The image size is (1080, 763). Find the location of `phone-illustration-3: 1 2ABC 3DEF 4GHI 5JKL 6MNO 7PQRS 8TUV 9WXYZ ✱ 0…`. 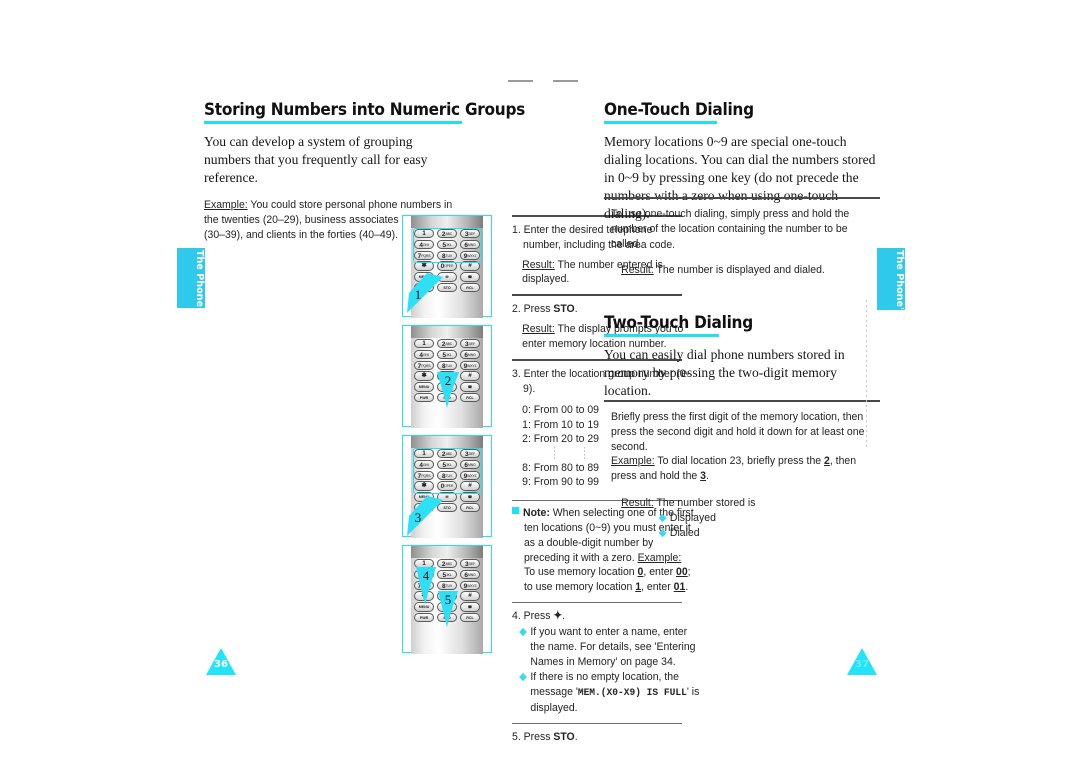

phone-illustration-3: 1 2ABC 3DEF 4GHI 5JKL 6MNO 7PQRS 8TUV 9WXYZ ✱ 0… is located at coordinates (447, 486).